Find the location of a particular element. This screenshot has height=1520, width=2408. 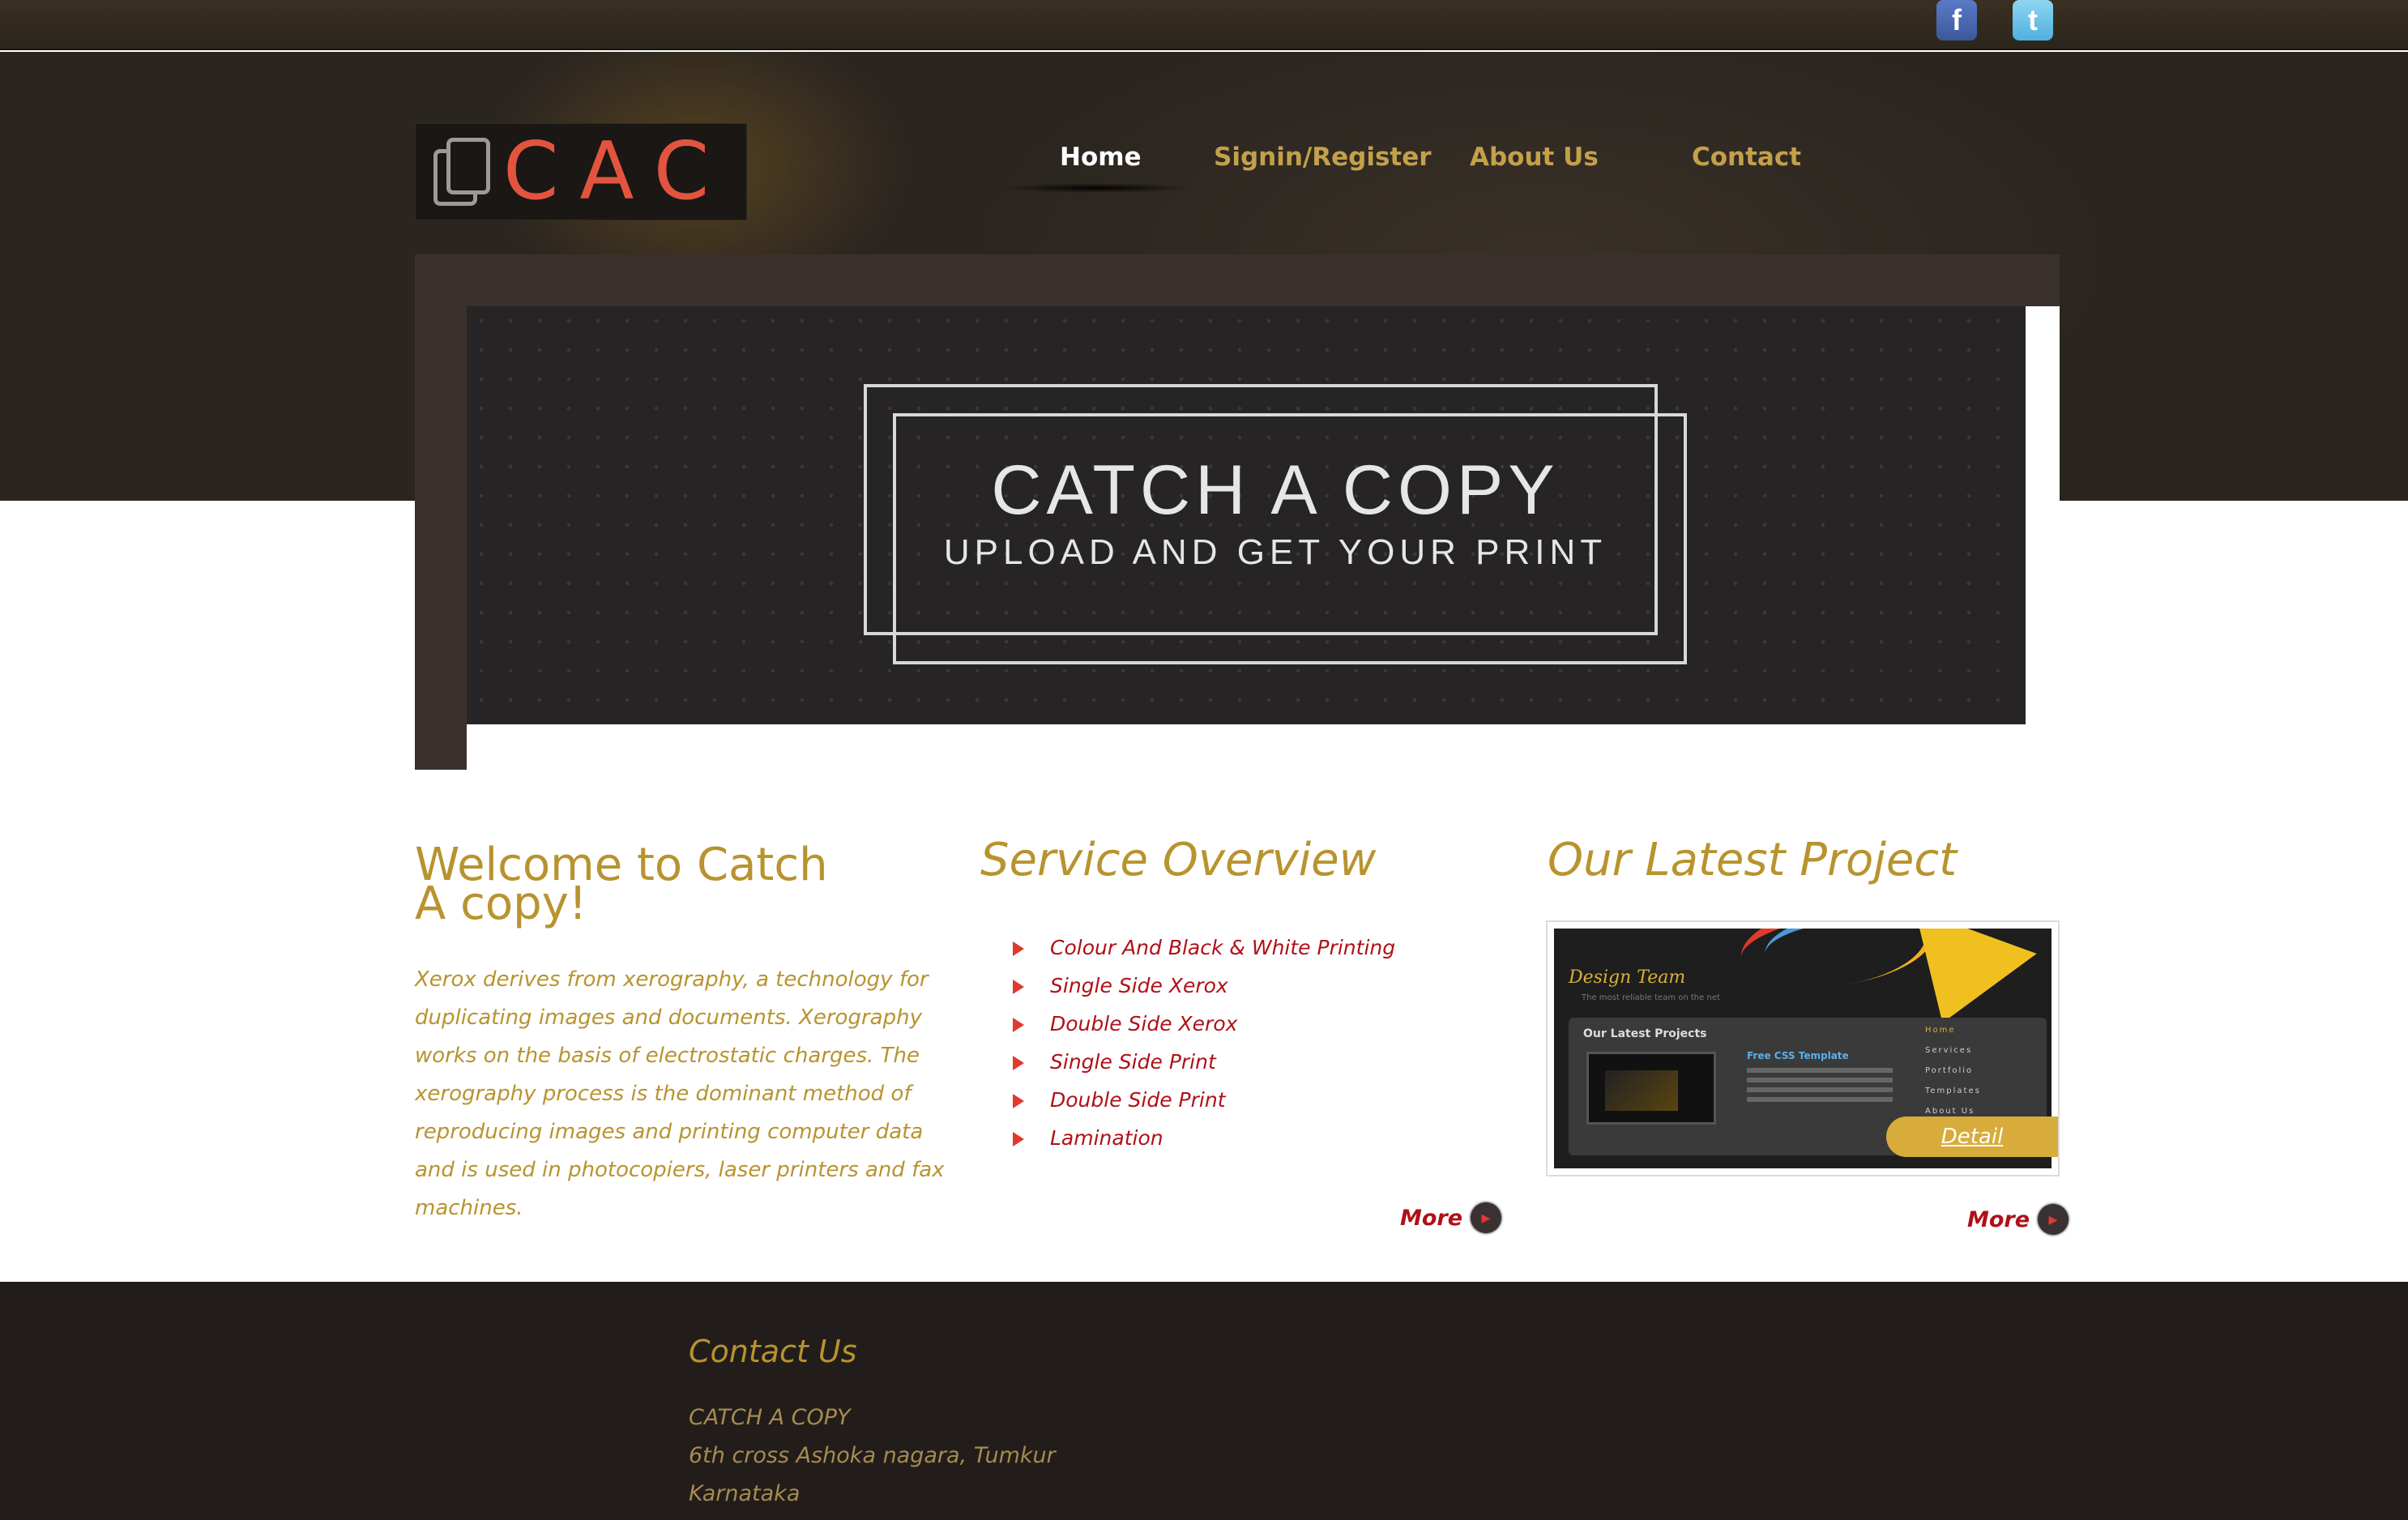

facebook-icon: f is located at coordinates (1956, 20).